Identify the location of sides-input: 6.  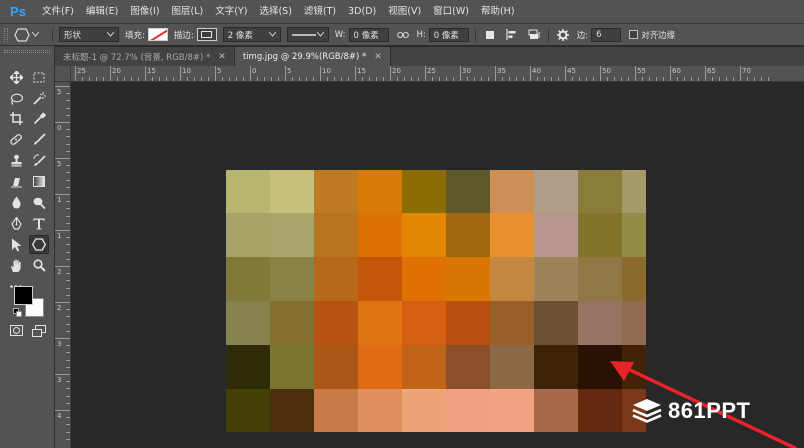
(606, 34).